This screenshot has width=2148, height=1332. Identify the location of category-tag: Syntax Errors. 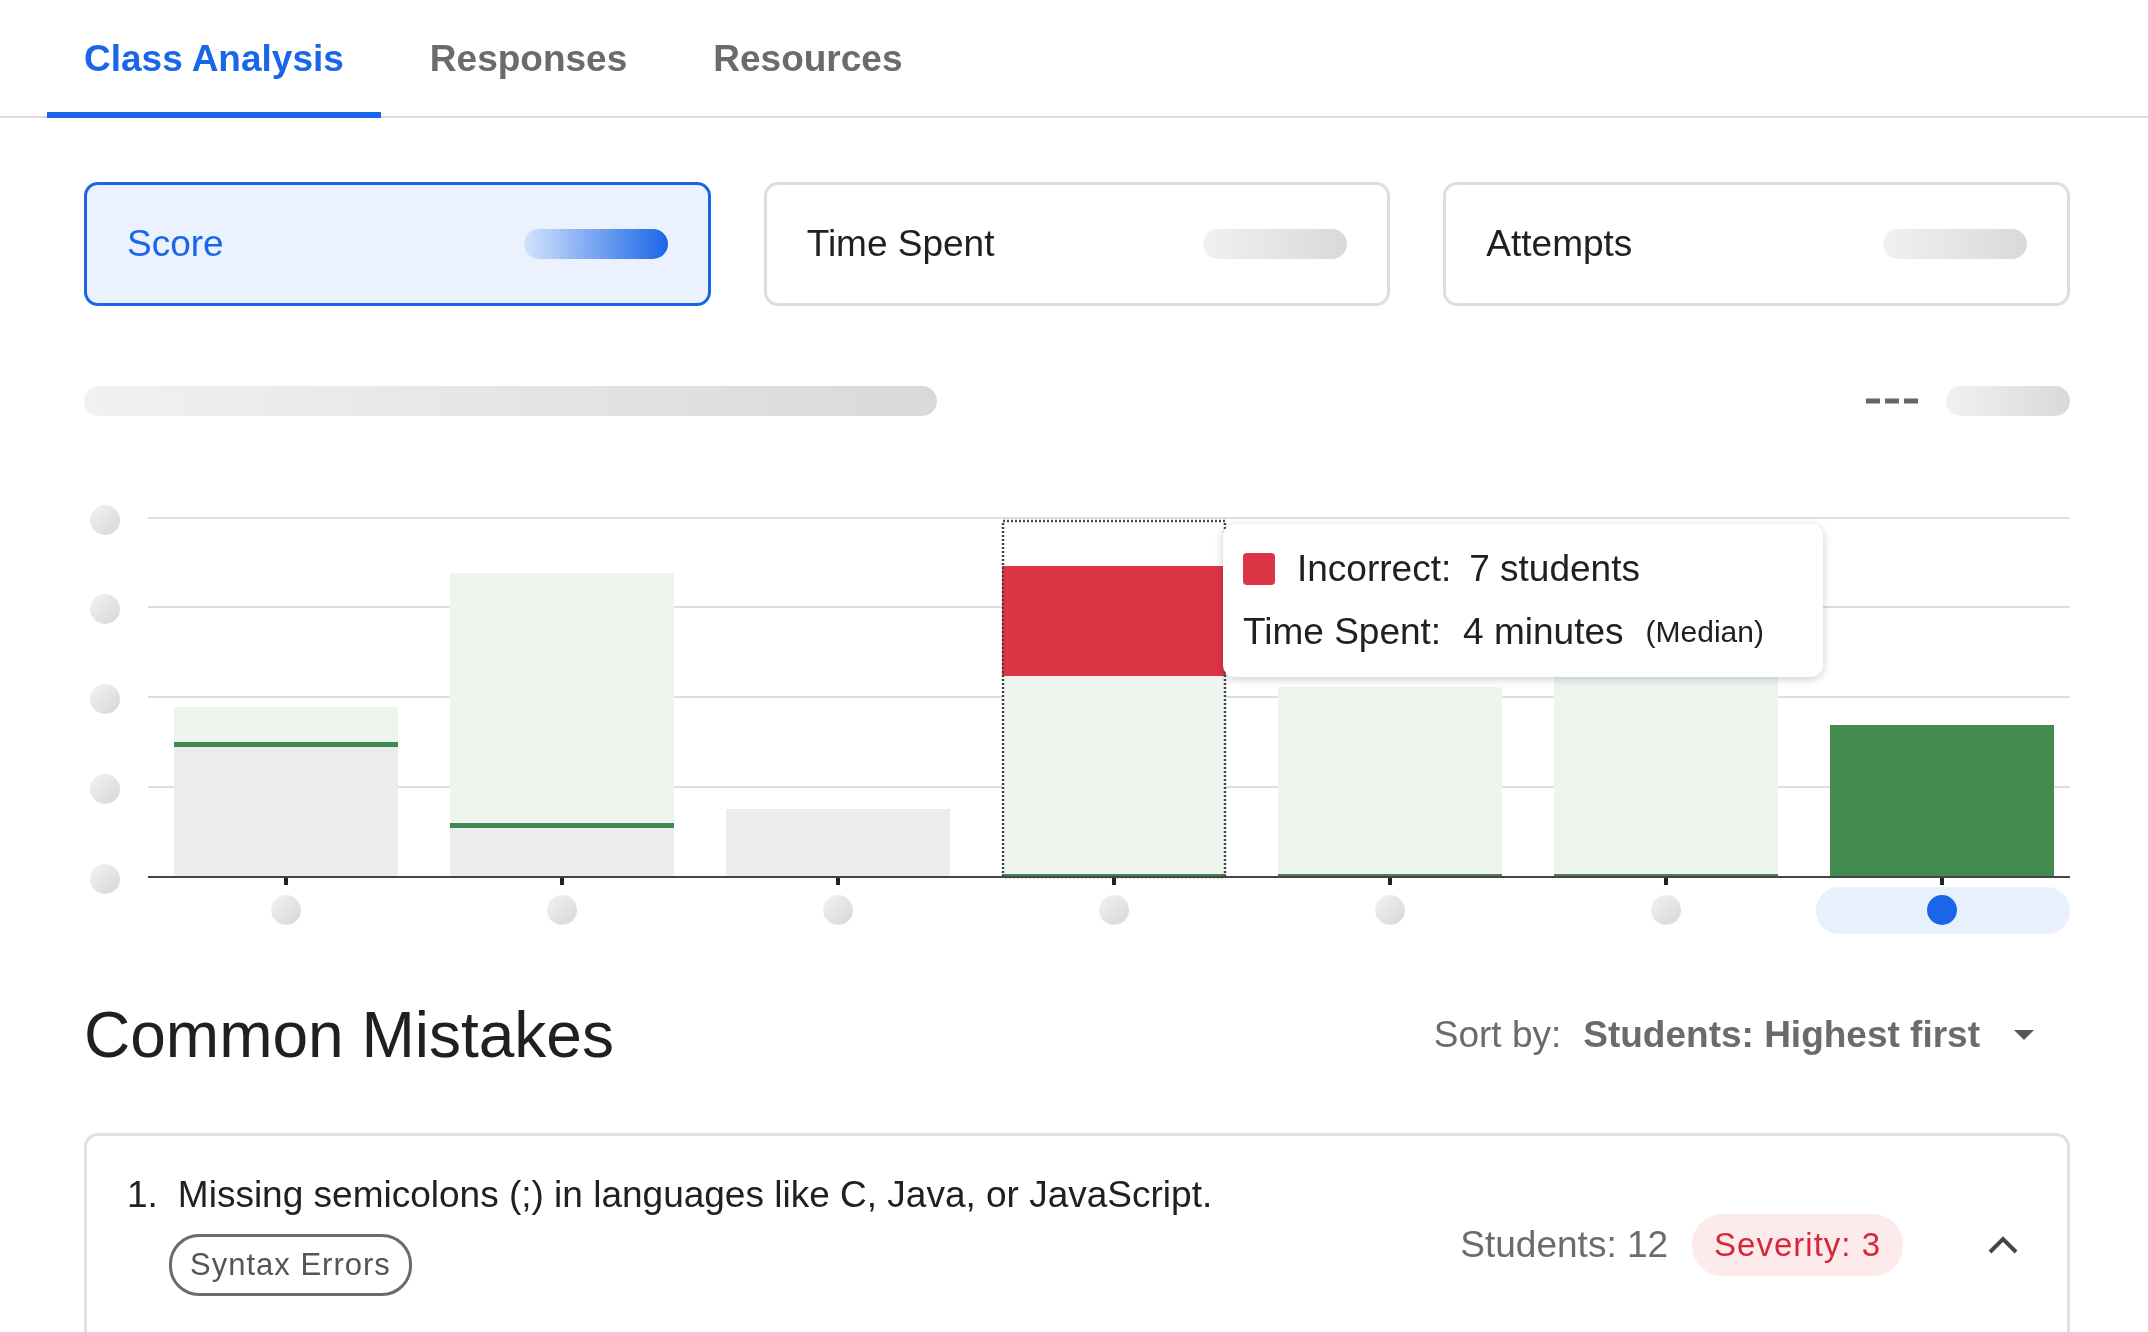
(290, 1265).